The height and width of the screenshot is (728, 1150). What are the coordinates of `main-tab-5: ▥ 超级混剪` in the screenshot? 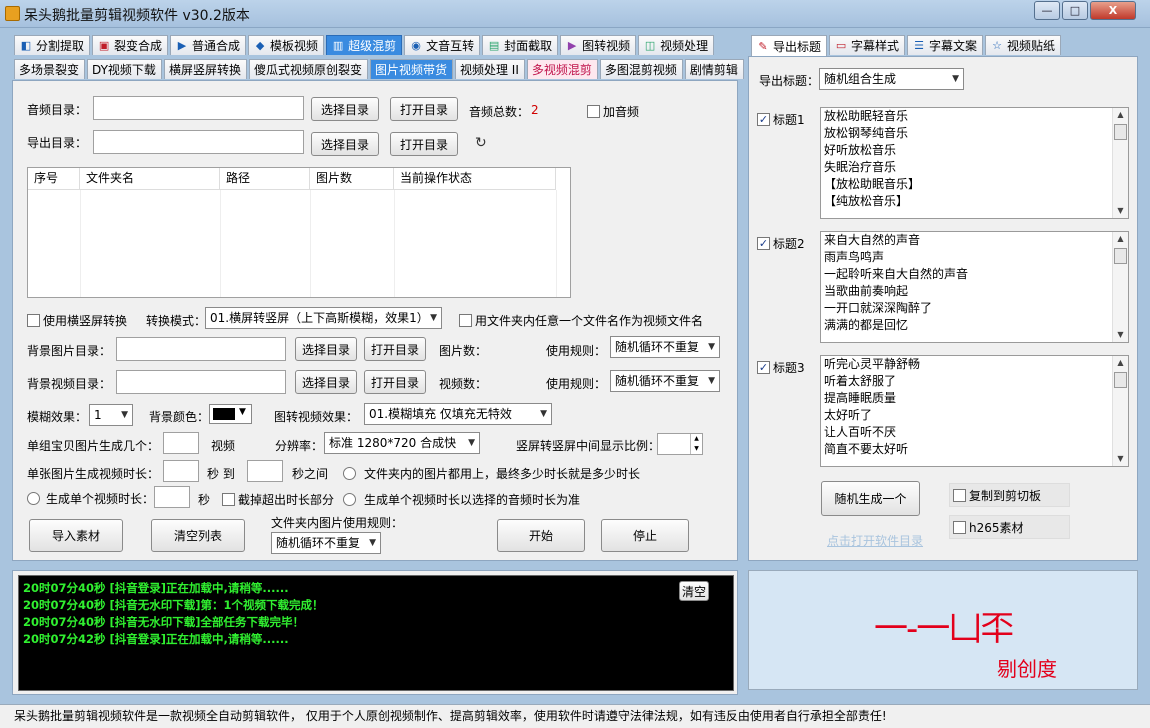 It's located at (364, 45).